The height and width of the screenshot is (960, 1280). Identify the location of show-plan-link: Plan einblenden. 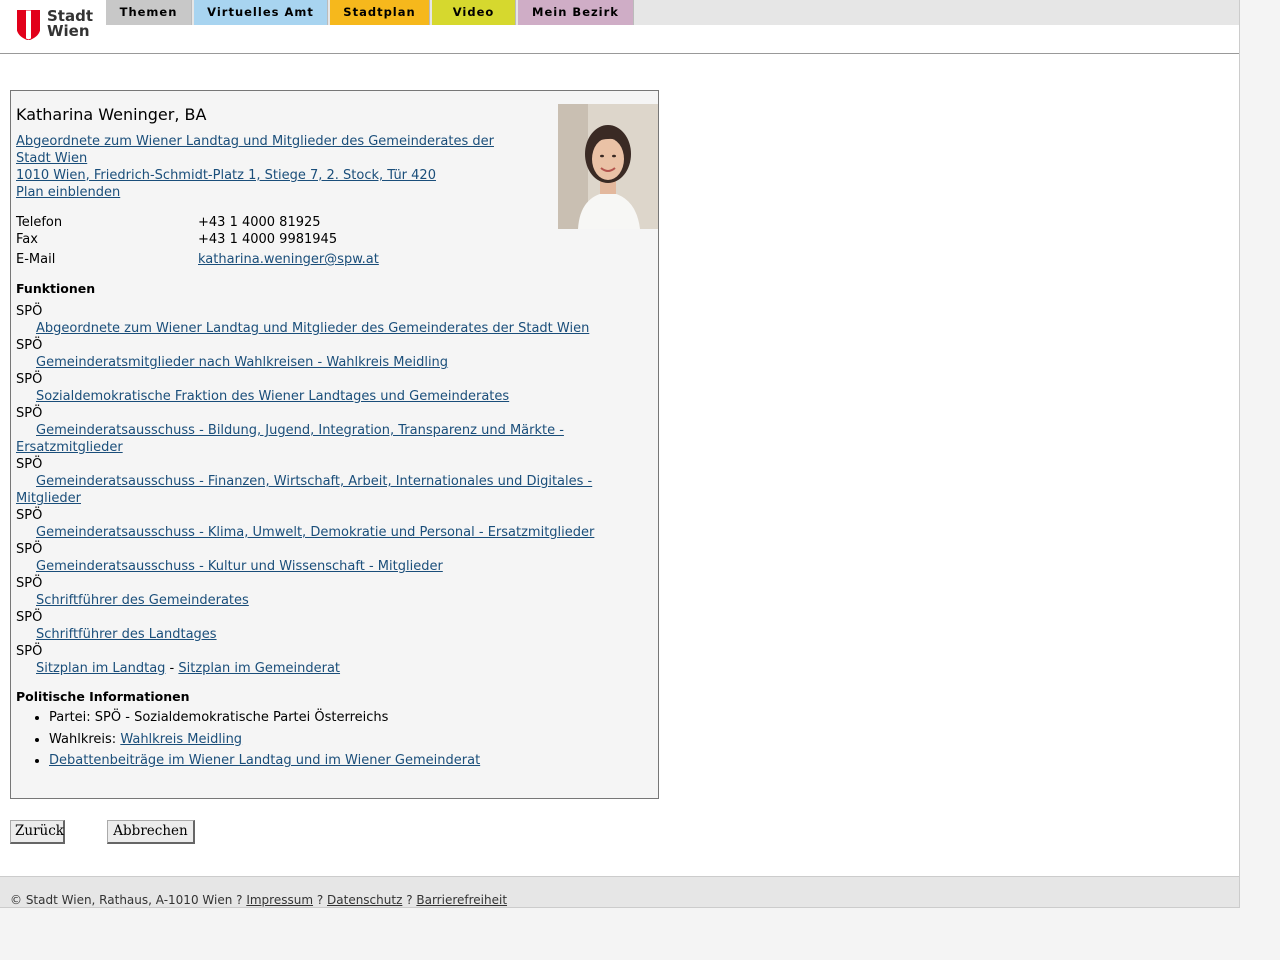
(266, 192).